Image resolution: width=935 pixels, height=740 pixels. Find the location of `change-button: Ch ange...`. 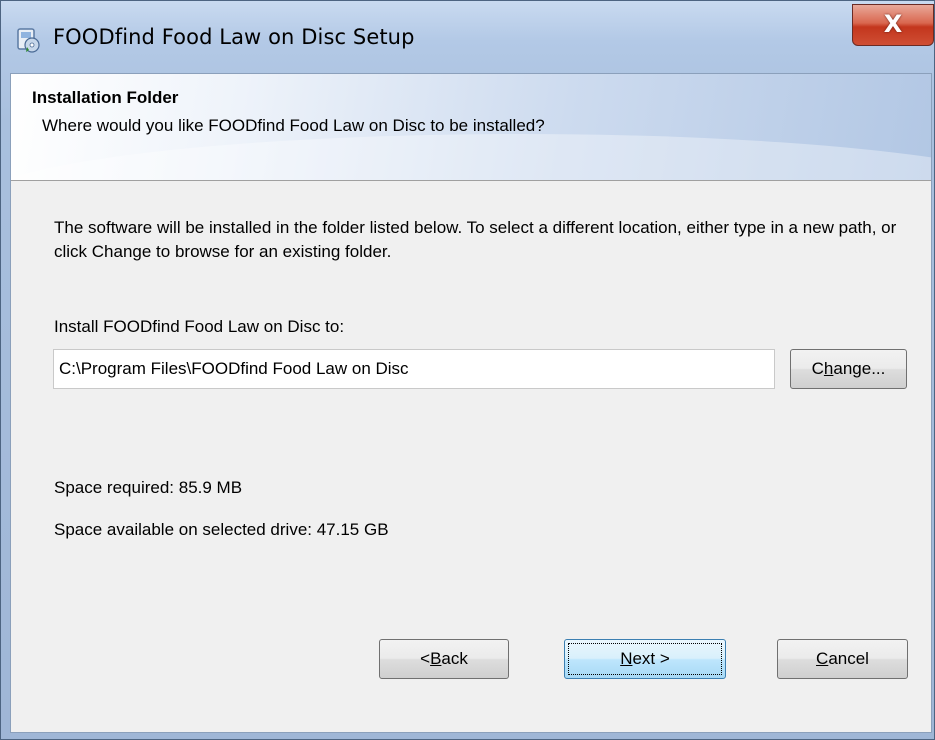

change-button: Ch ange... is located at coordinates (848, 369).